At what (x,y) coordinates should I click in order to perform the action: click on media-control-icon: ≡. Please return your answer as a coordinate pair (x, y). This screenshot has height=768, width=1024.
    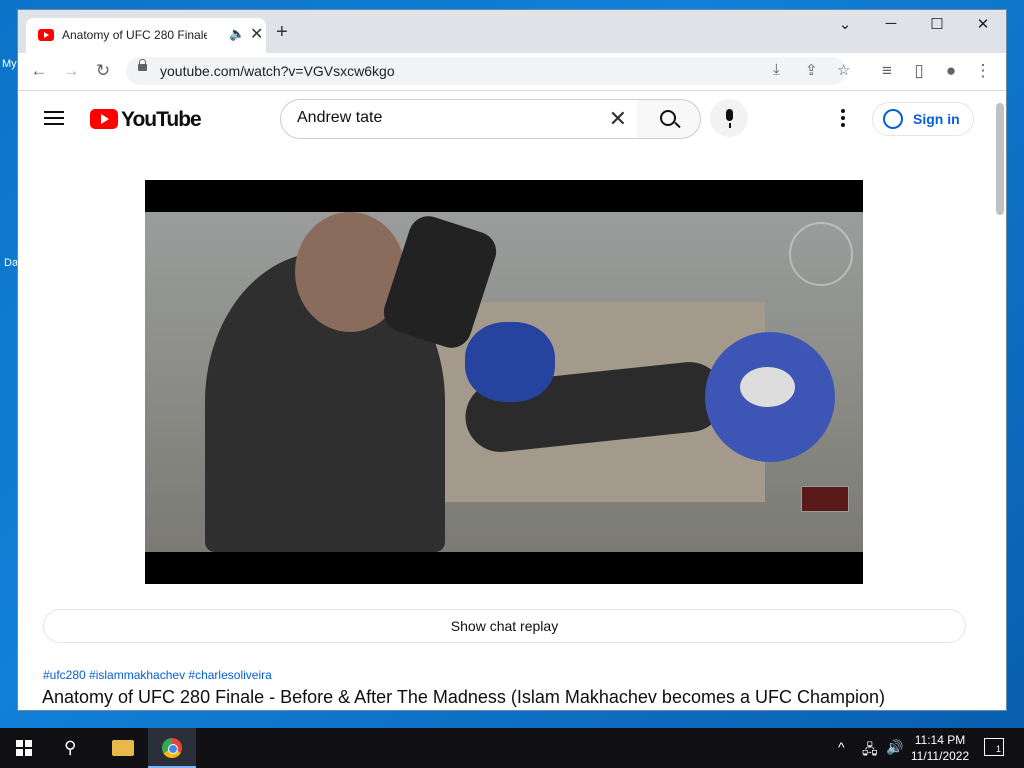
    Looking at the image, I should click on (887, 71).